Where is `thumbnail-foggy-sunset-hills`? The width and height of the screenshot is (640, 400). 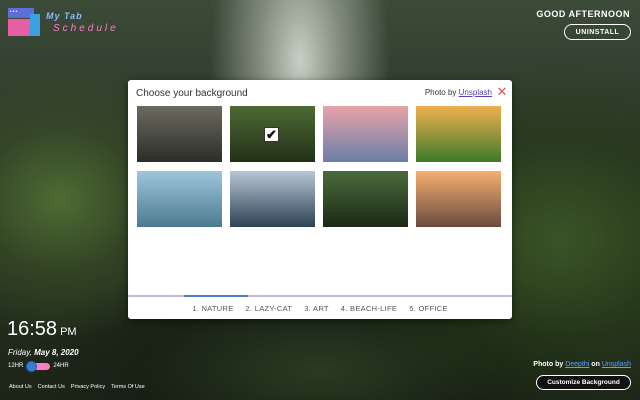
thumbnail-foggy-sunset-hills is located at coordinates (458, 199).